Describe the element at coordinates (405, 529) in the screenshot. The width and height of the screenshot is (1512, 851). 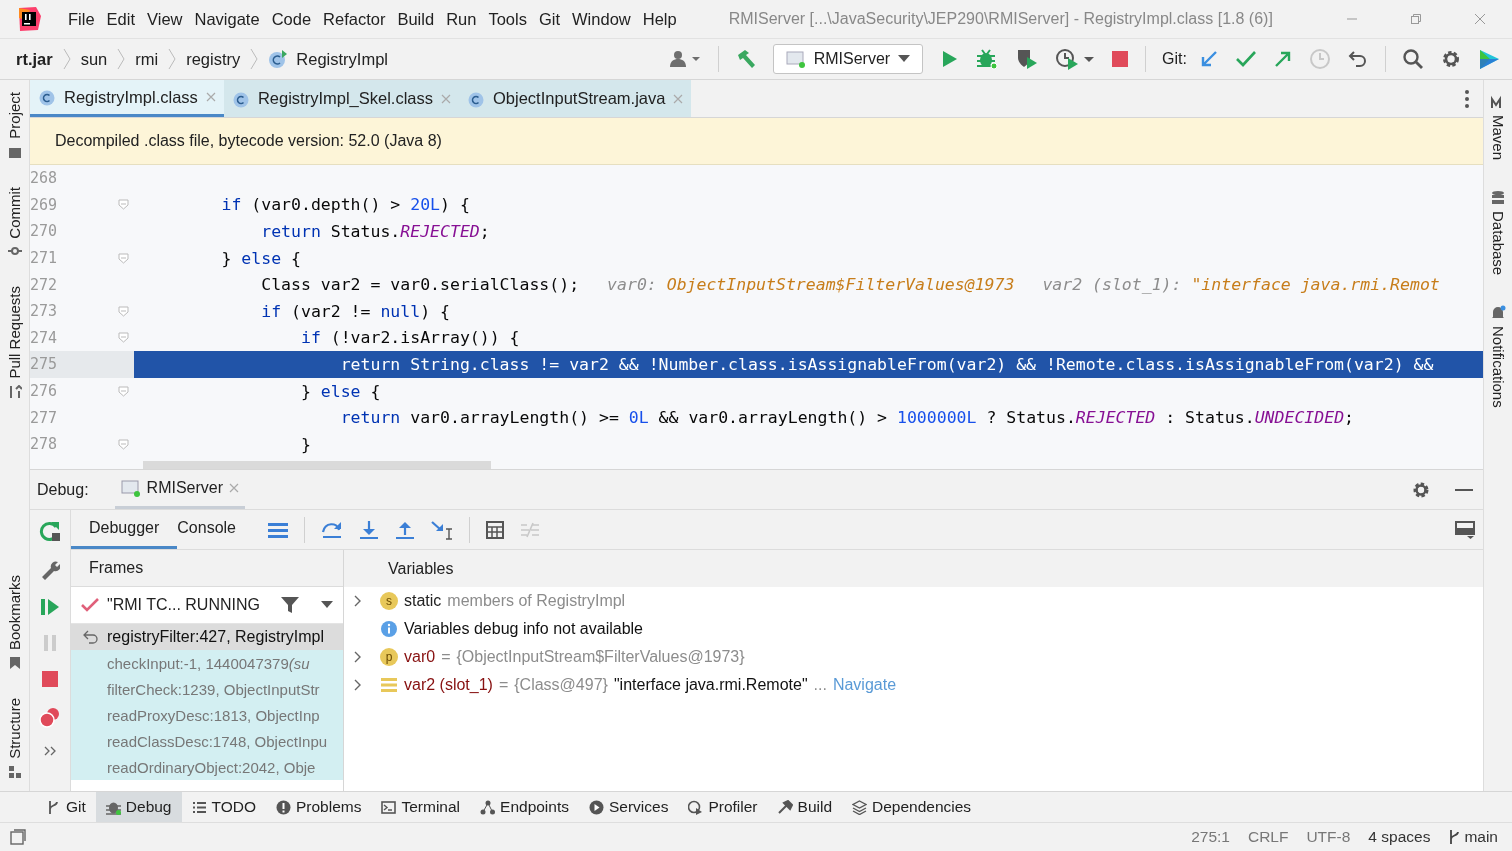
I see `step-out-icon` at that location.